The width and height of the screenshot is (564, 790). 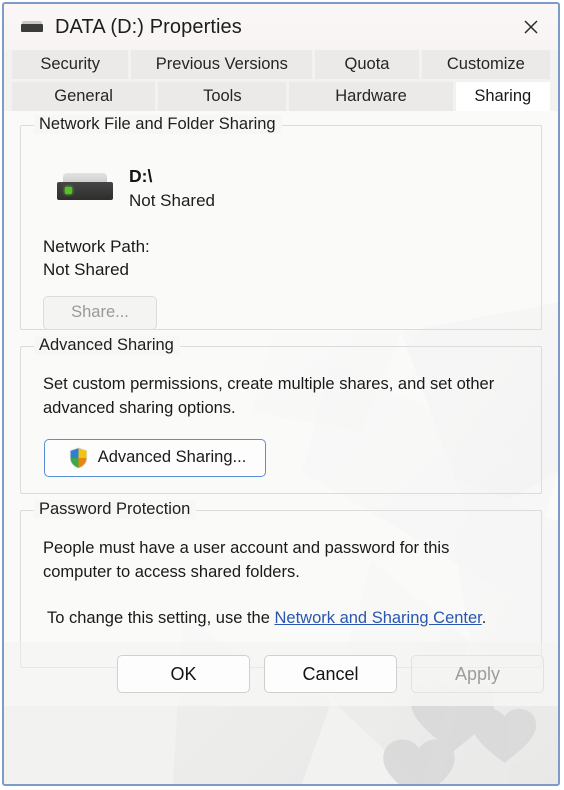 I want to click on dialog-button-bar: OK Cancel Apply, so click(x=281, y=674).